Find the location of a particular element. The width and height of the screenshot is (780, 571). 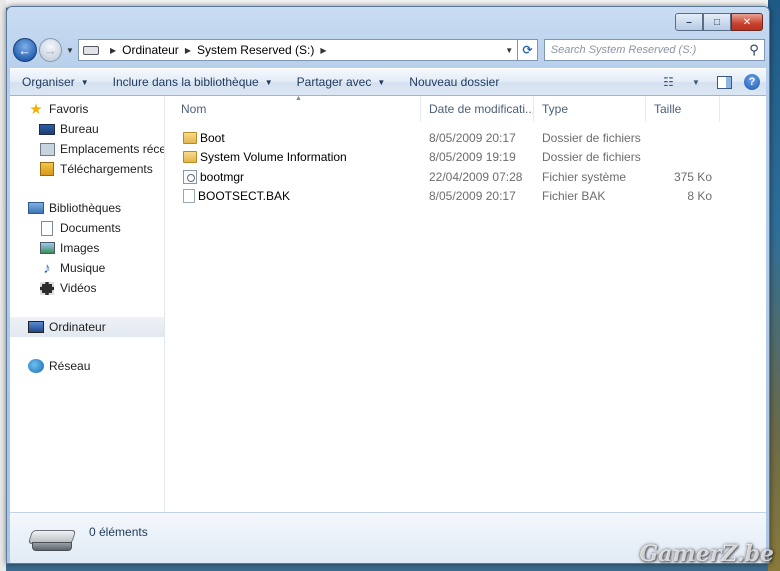

include-library-label: Inclure dans la bibliothèque is located at coordinates (185, 82).